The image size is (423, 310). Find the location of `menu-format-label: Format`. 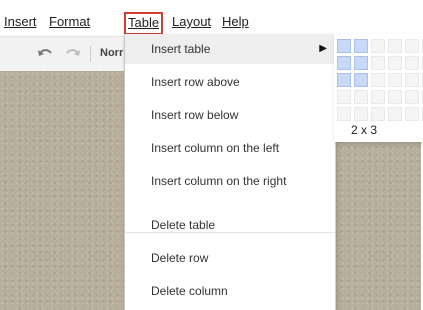

menu-format-label: Format is located at coordinates (70, 21).